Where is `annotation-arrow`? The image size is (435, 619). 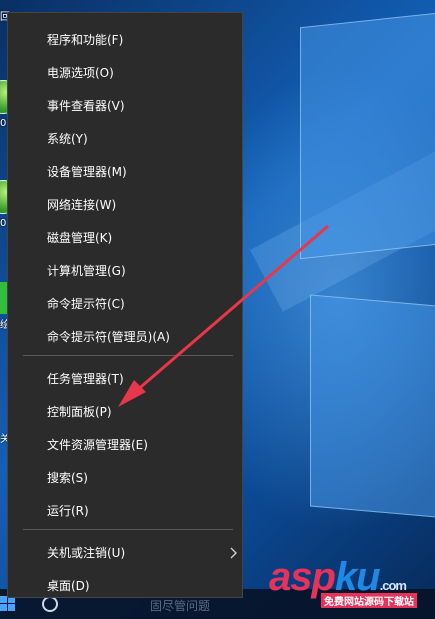
annotation-arrow is located at coordinates (223, 315).